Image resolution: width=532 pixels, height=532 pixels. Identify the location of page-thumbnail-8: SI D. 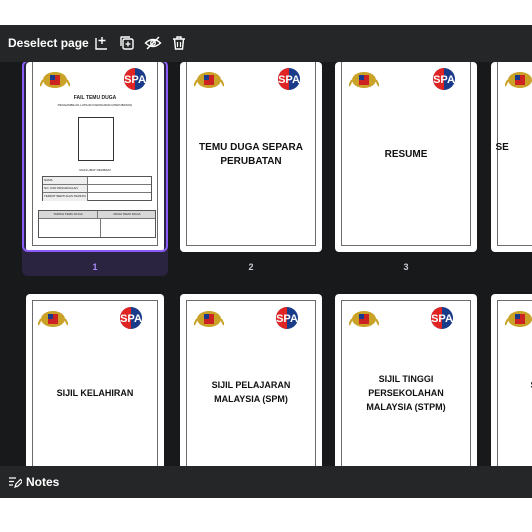
(511, 380).